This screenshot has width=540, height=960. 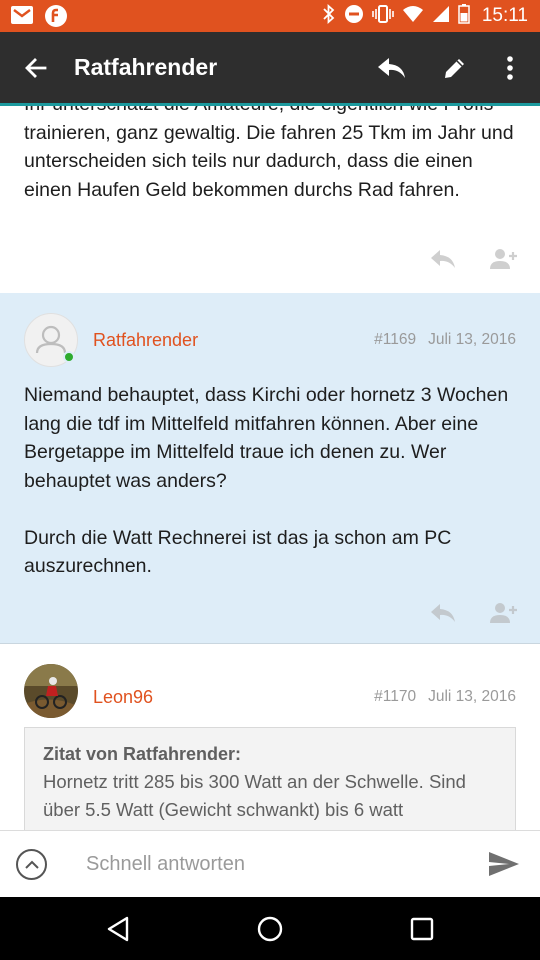 What do you see at coordinates (69, 357) in the screenshot?
I see `online-status-dot` at bounding box center [69, 357].